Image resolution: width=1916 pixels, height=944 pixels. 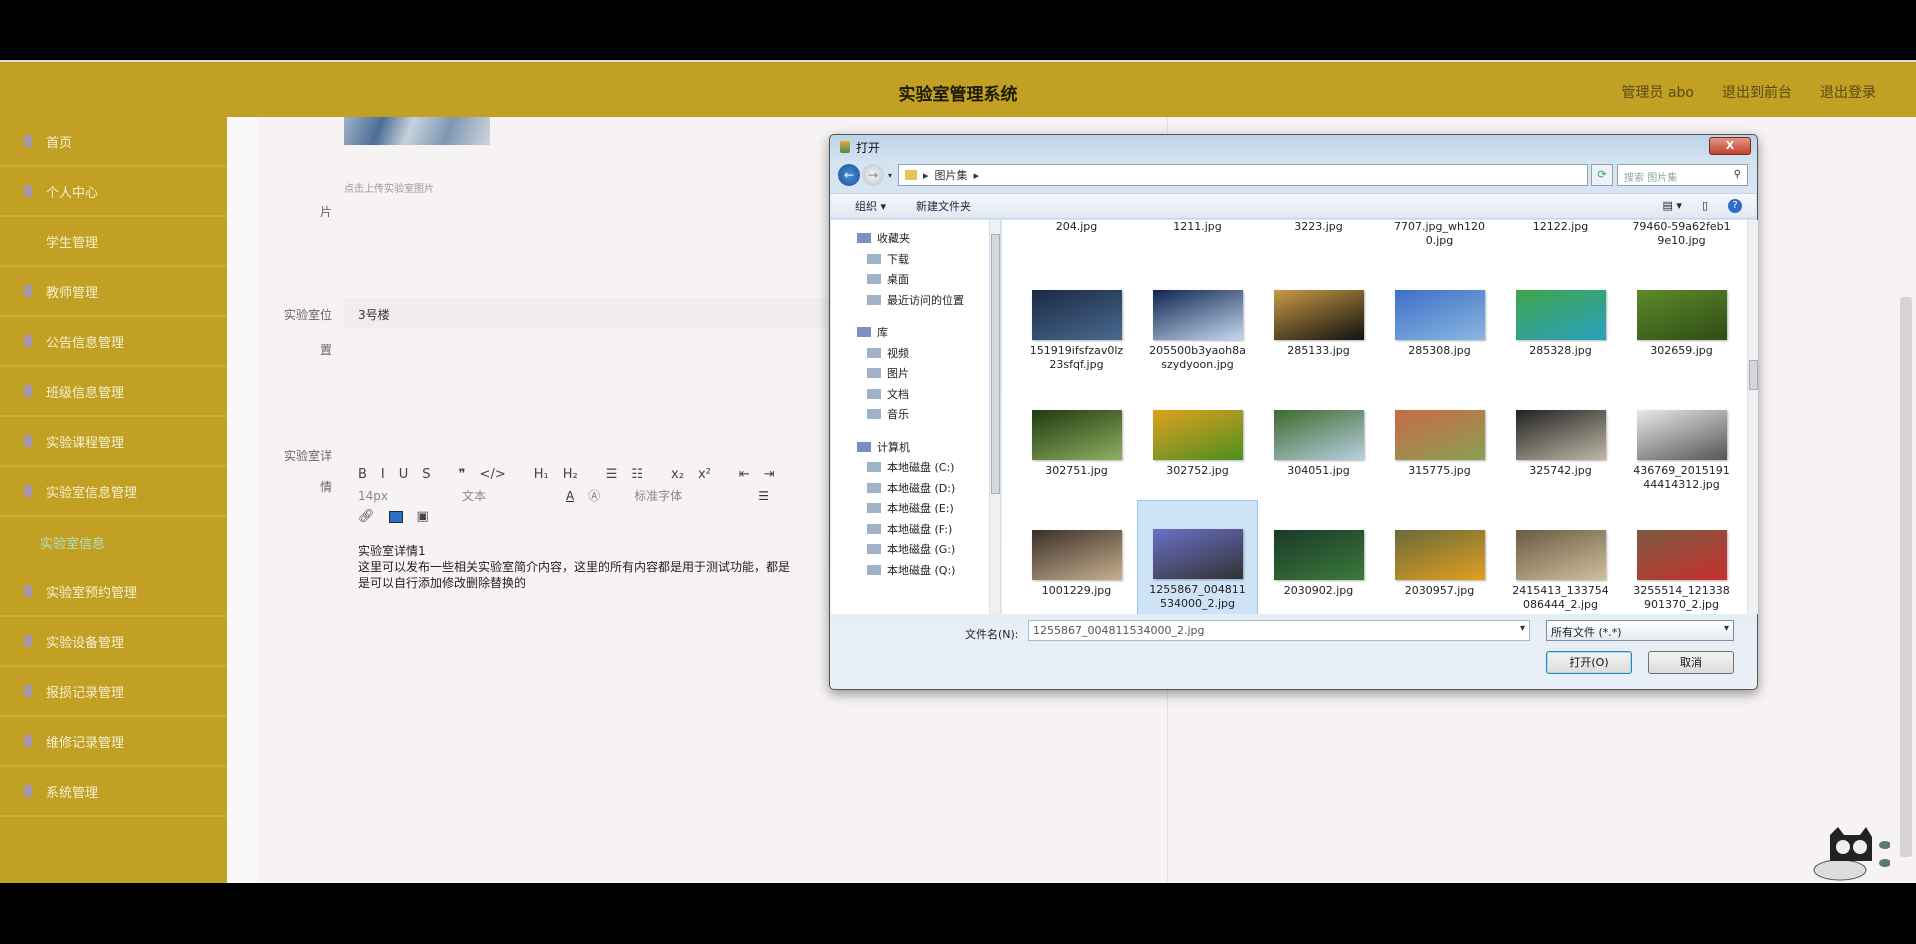 I want to click on view-options-icon: ▤ ▾, so click(x=1672, y=206).